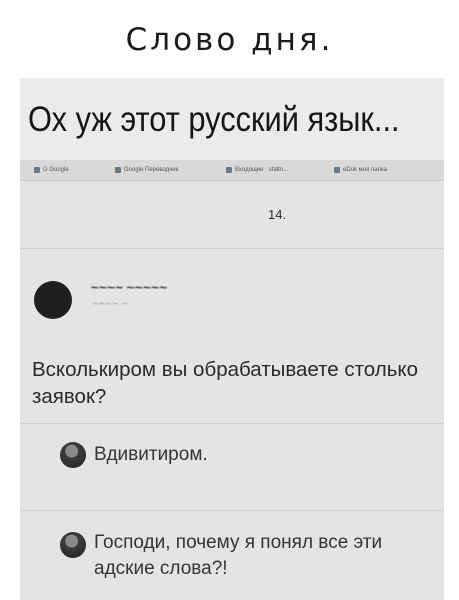 The height and width of the screenshot is (600, 459). I want to click on google-icon, so click(37, 169).